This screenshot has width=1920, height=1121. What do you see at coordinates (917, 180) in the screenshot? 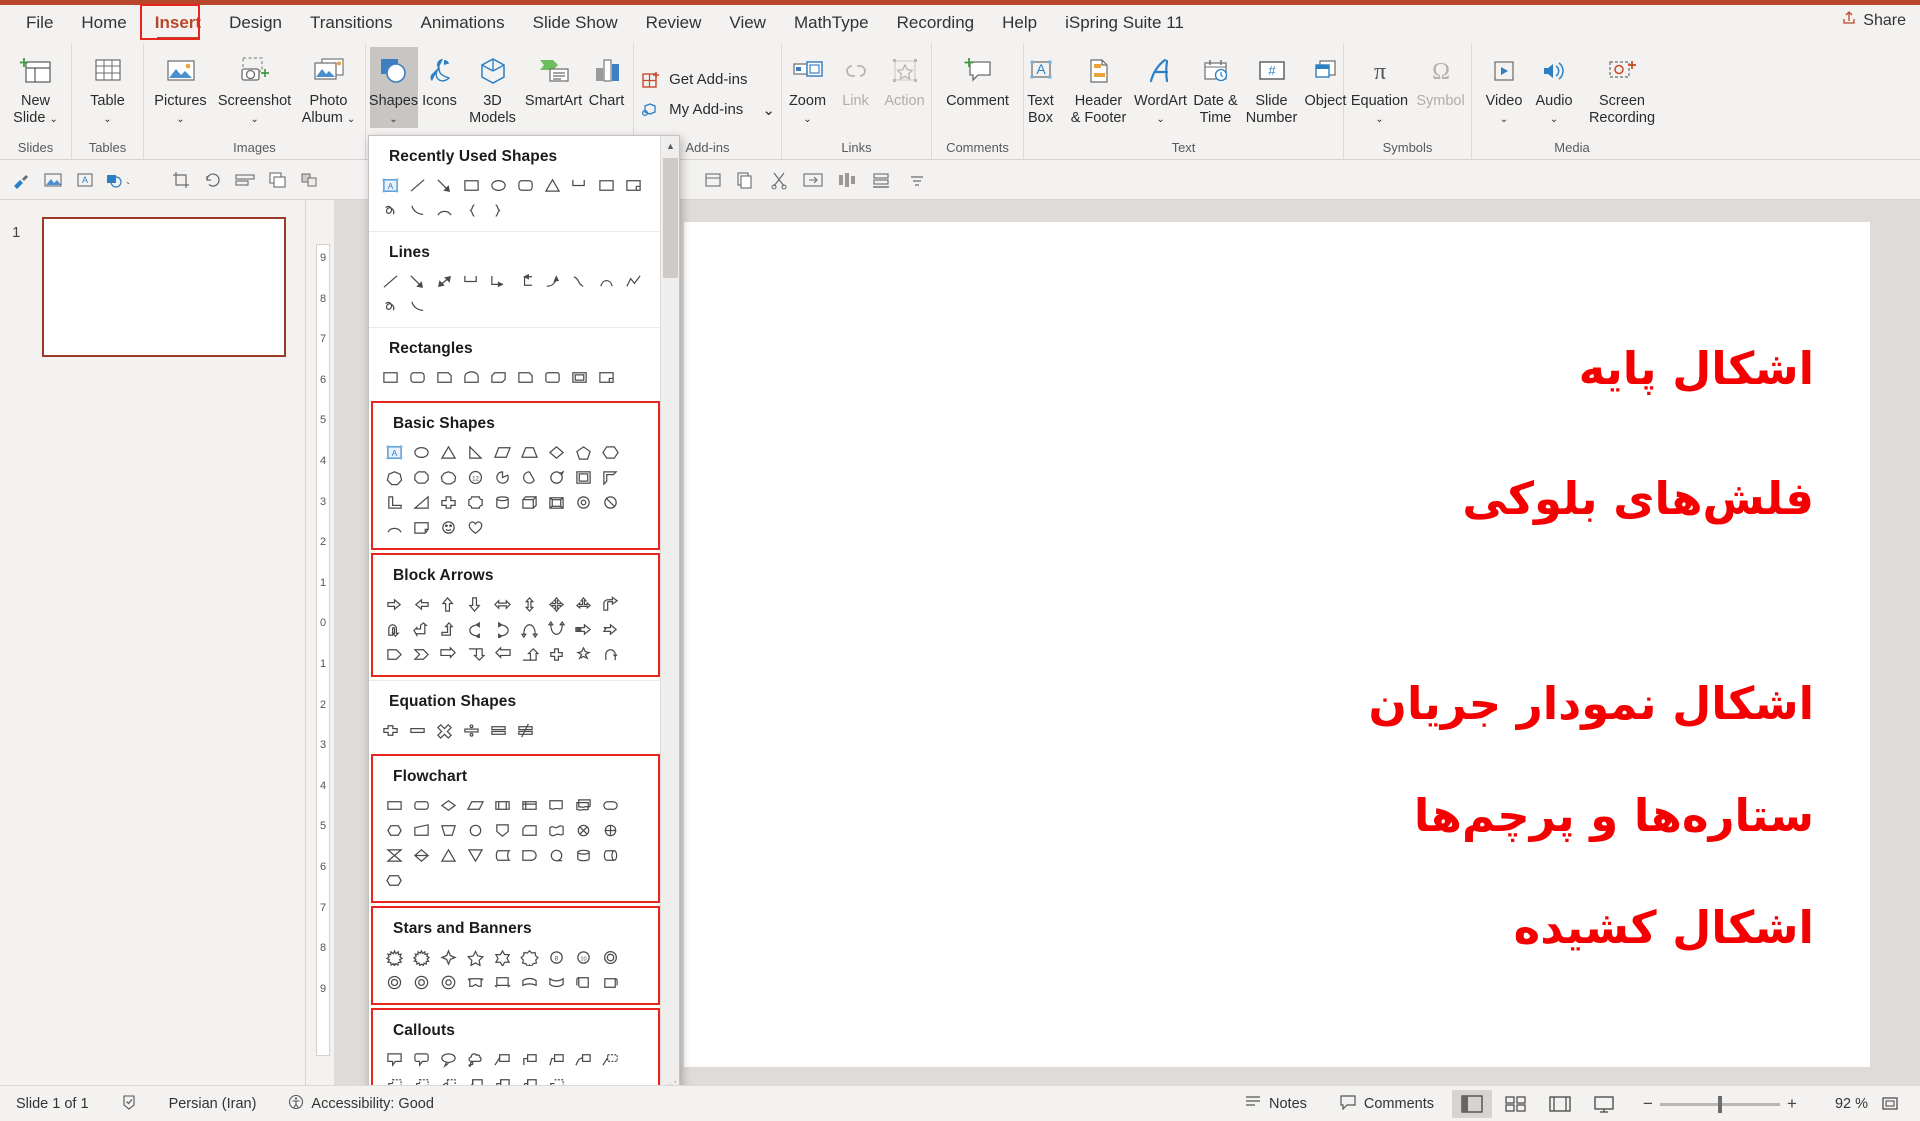
I see `more-options-icon` at bounding box center [917, 180].